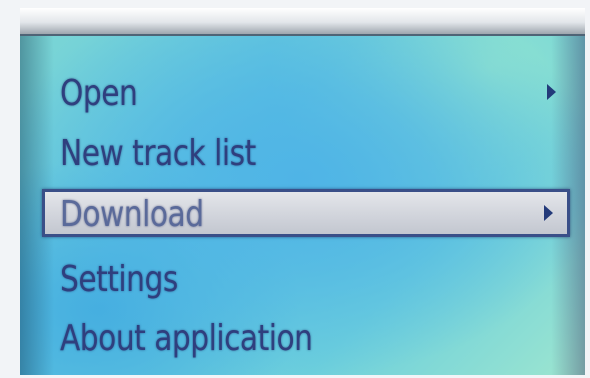 The image size is (590, 378). I want to click on menu-item-label: Settings, so click(119, 278).